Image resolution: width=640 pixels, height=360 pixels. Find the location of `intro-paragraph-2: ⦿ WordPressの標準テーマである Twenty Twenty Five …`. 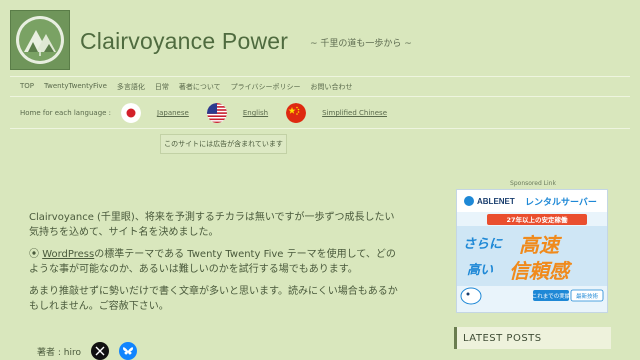

intro-paragraph-2: ⦿ WordPressの標準テーマである Twenty Twenty Five … is located at coordinates (214, 262).